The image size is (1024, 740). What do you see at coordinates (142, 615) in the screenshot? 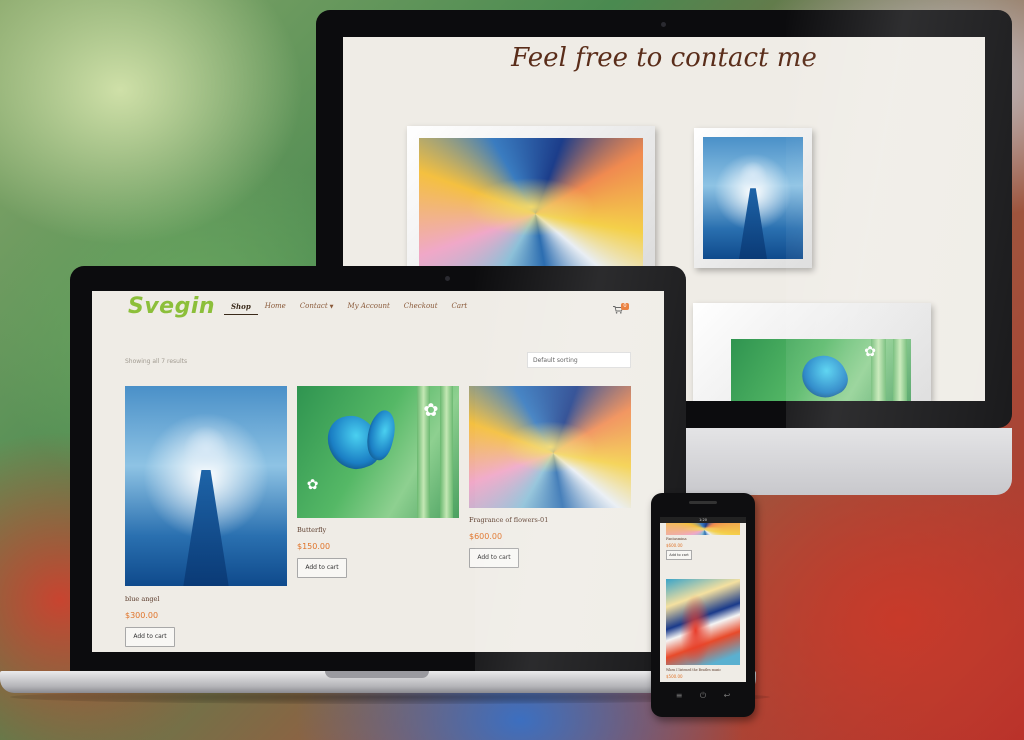
I see `product-price: $300.00` at bounding box center [142, 615].